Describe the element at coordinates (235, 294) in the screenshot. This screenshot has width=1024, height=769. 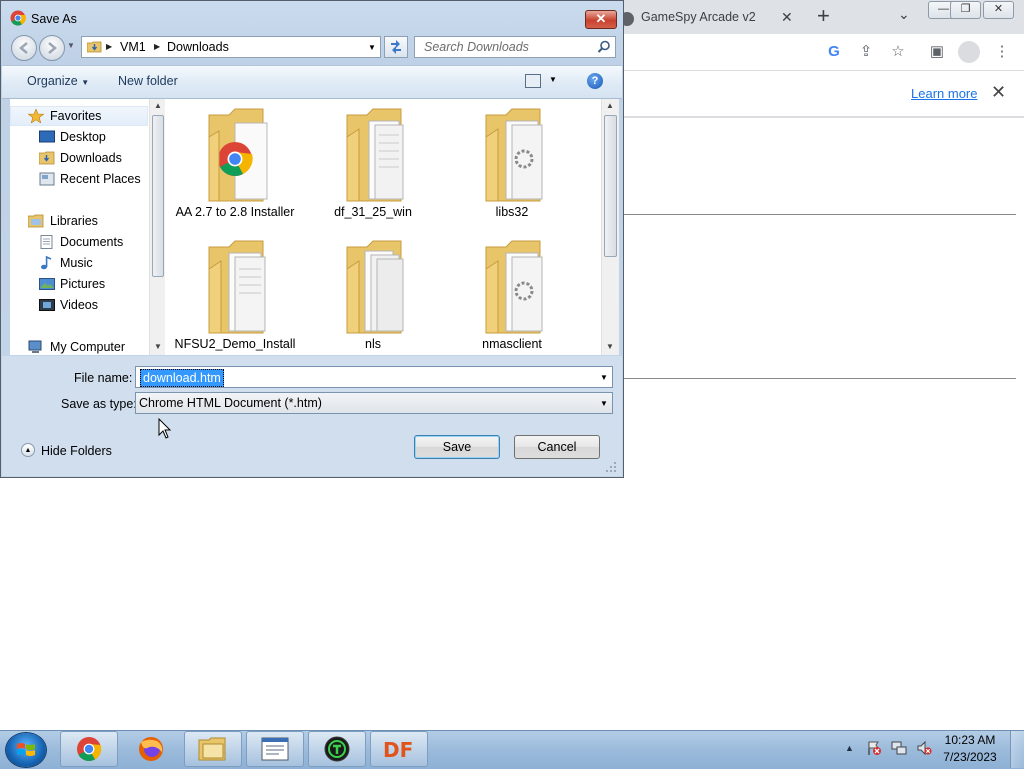
I see `file-item: NFSU2_Demo_Install` at that location.